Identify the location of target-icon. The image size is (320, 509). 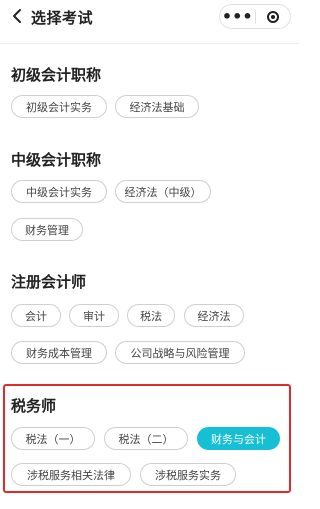
(272, 16).